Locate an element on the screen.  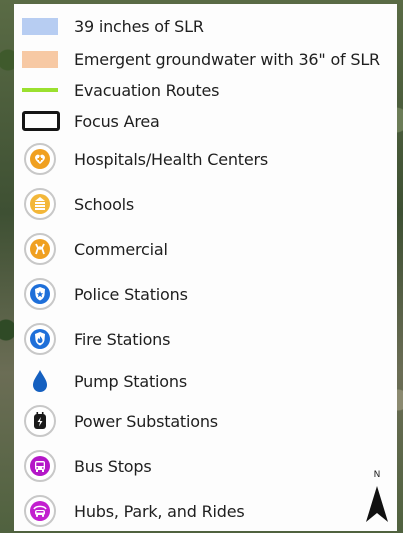
commercial-icon is located at coordinates (40, 249).